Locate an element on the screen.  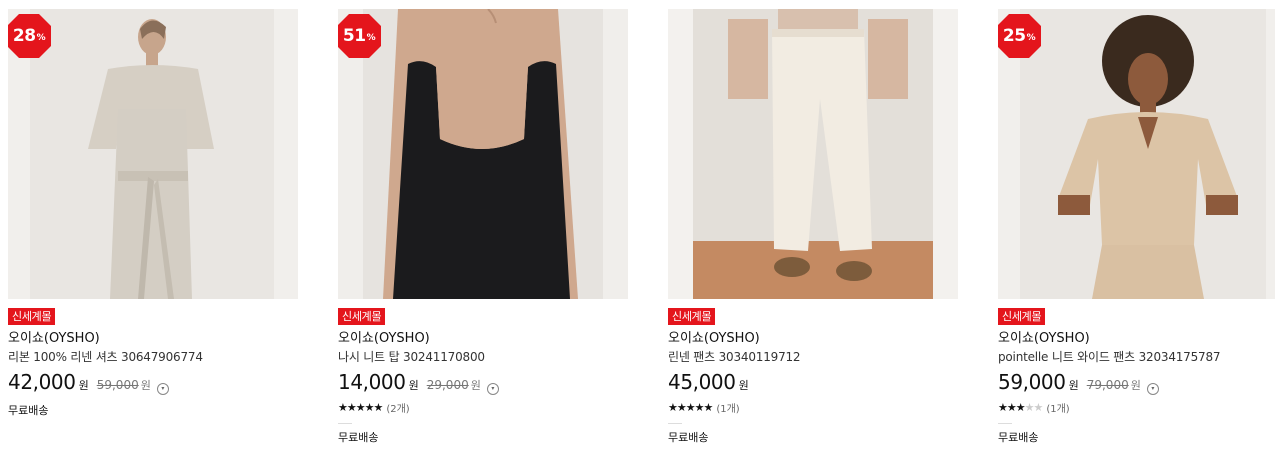
product-photo-linen-pants is located at coordinates (813, 154).